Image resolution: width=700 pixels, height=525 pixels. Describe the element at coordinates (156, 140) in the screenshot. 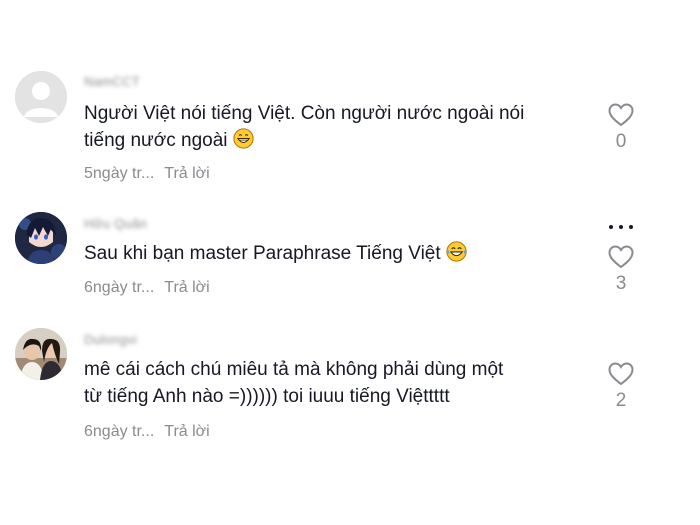

I see `comment-text-line: tiếng nước ngoài` at that location.